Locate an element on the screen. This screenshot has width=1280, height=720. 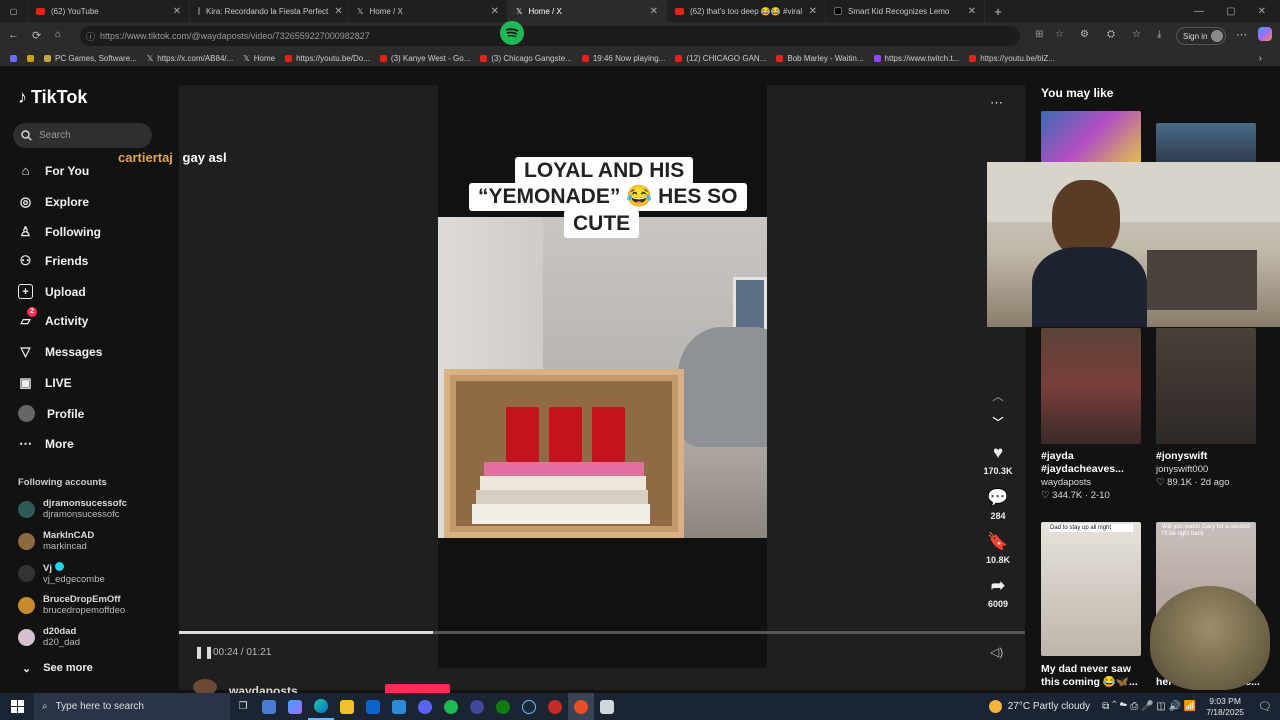
author-name: waydaposts is located at coordinates (263, 688).